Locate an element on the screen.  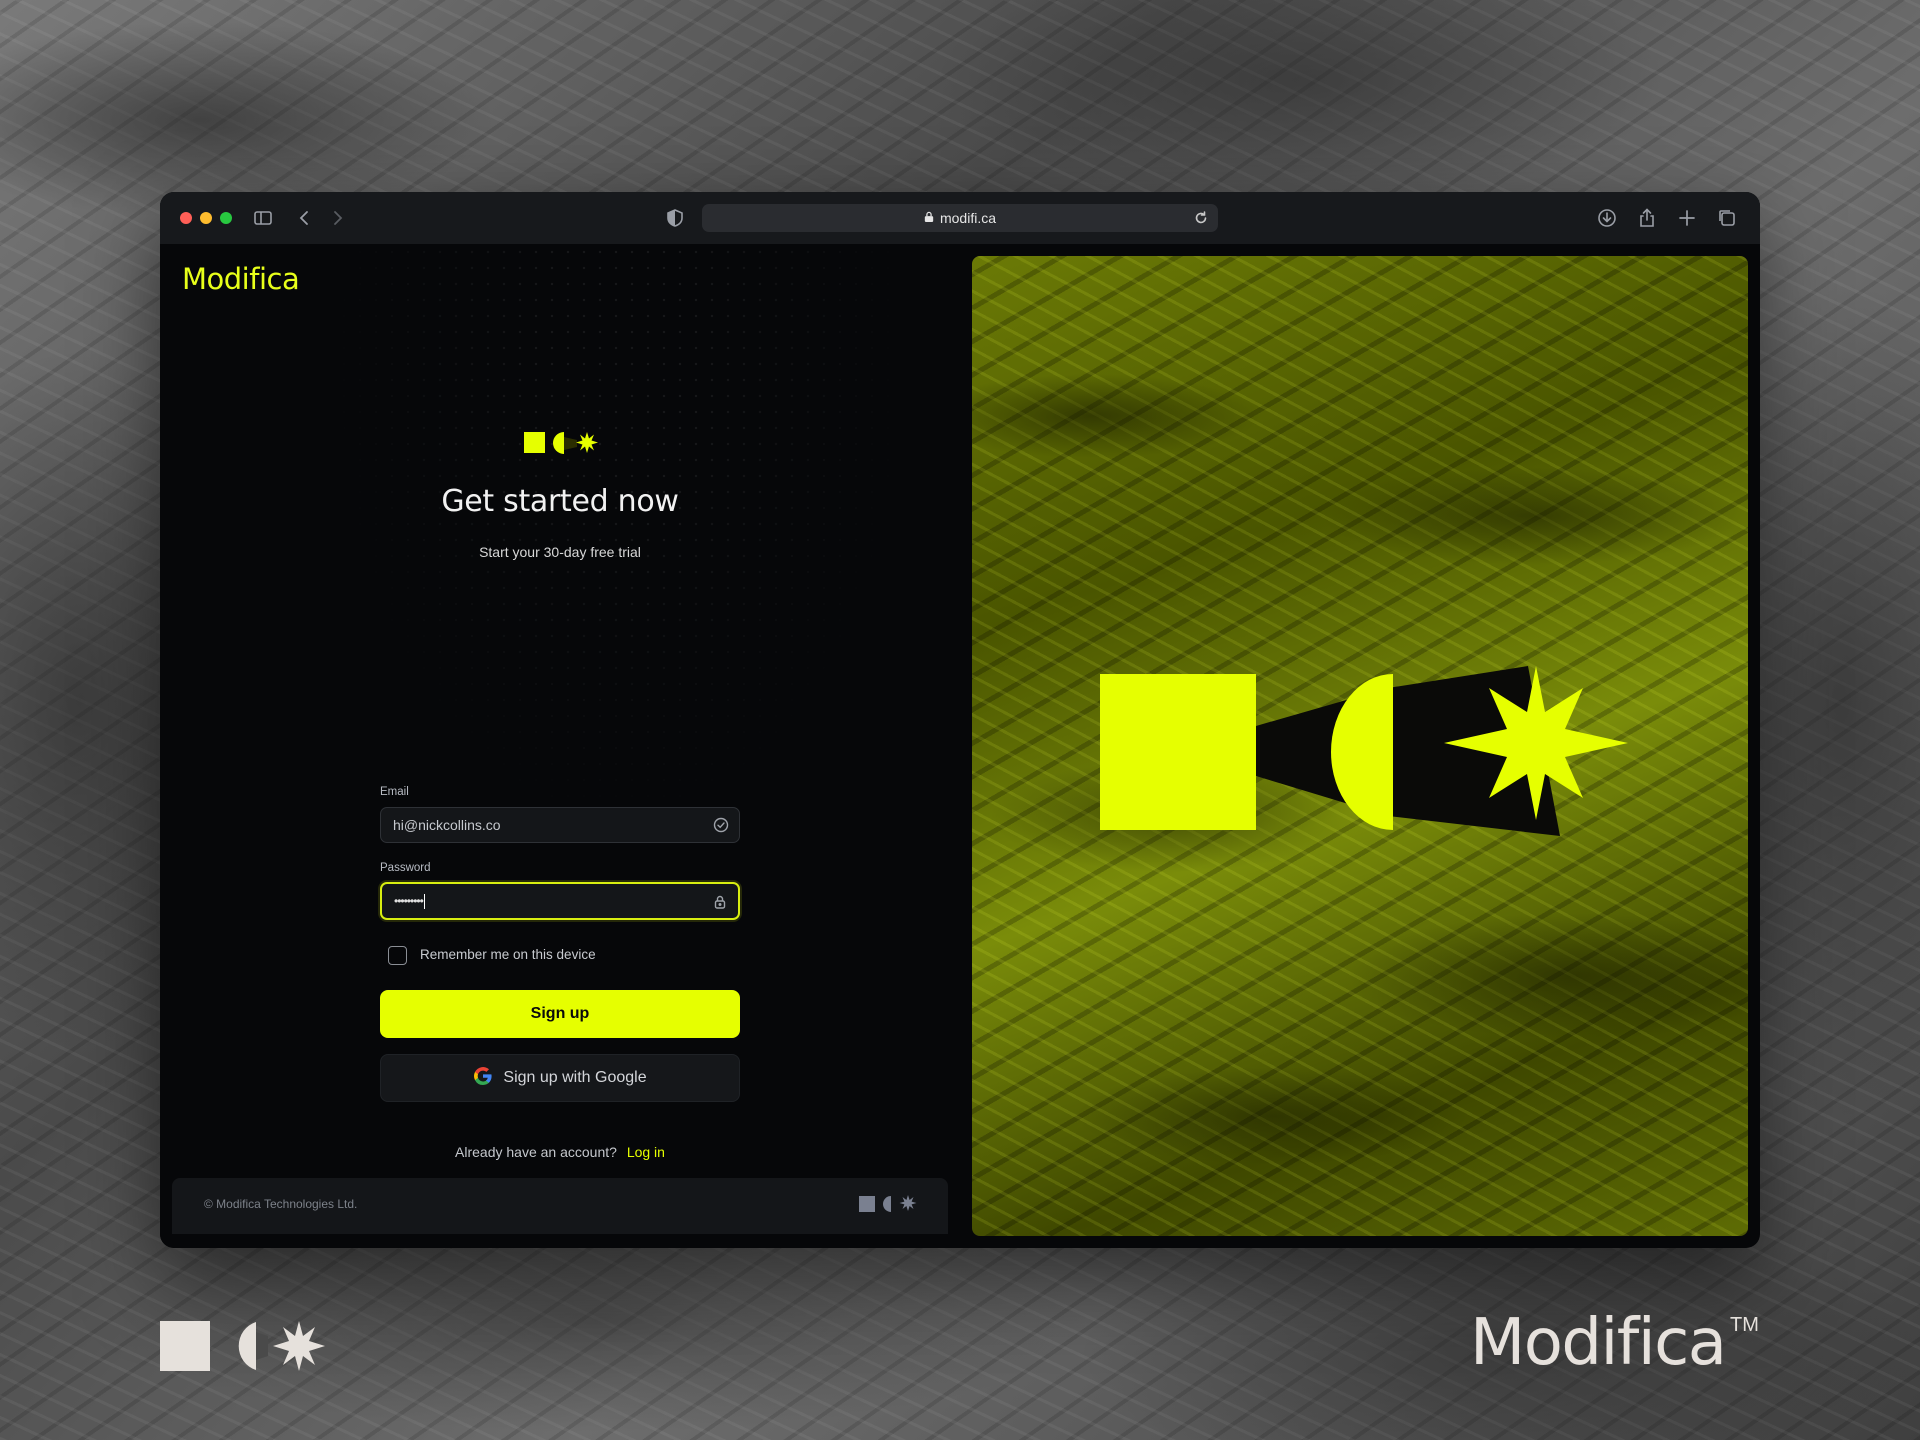
page-title: Get started now is located at coordinates (560, 501).